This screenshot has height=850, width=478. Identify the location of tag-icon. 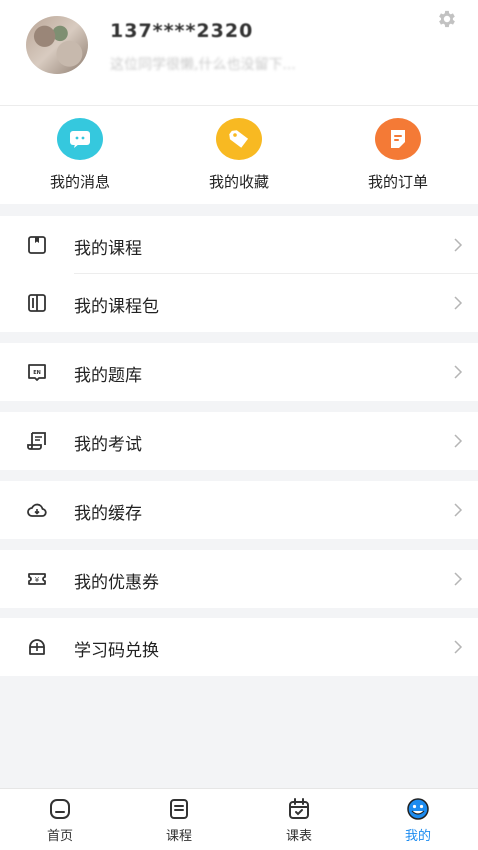
(239, 139).